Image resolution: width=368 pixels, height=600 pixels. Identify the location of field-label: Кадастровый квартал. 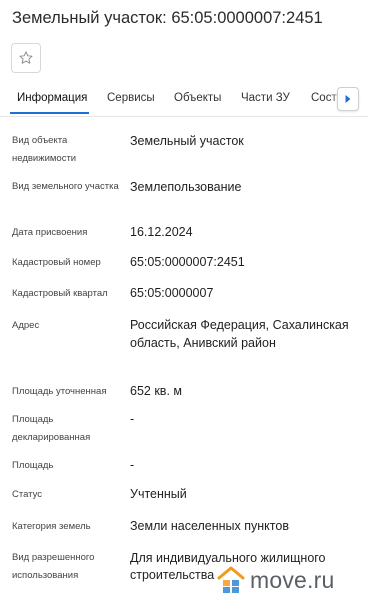
(60, 293).